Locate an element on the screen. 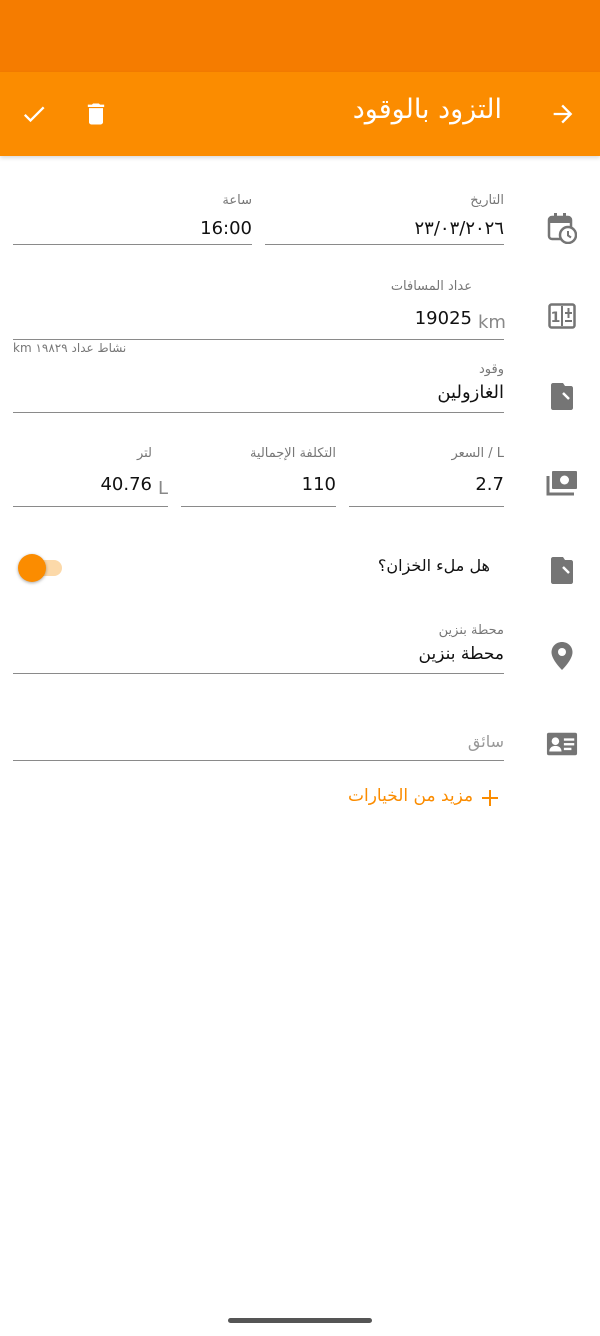 This screenshot has height=1336, width=600. fuel-label: وقود is located at coordinates (491, 369).